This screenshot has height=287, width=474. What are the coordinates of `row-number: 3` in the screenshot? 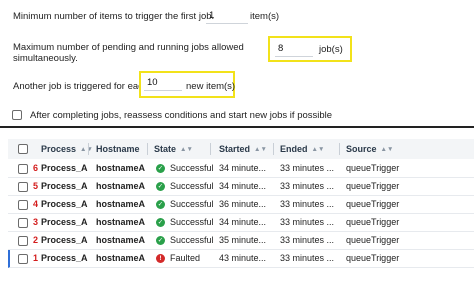 It's located at (36, 222).